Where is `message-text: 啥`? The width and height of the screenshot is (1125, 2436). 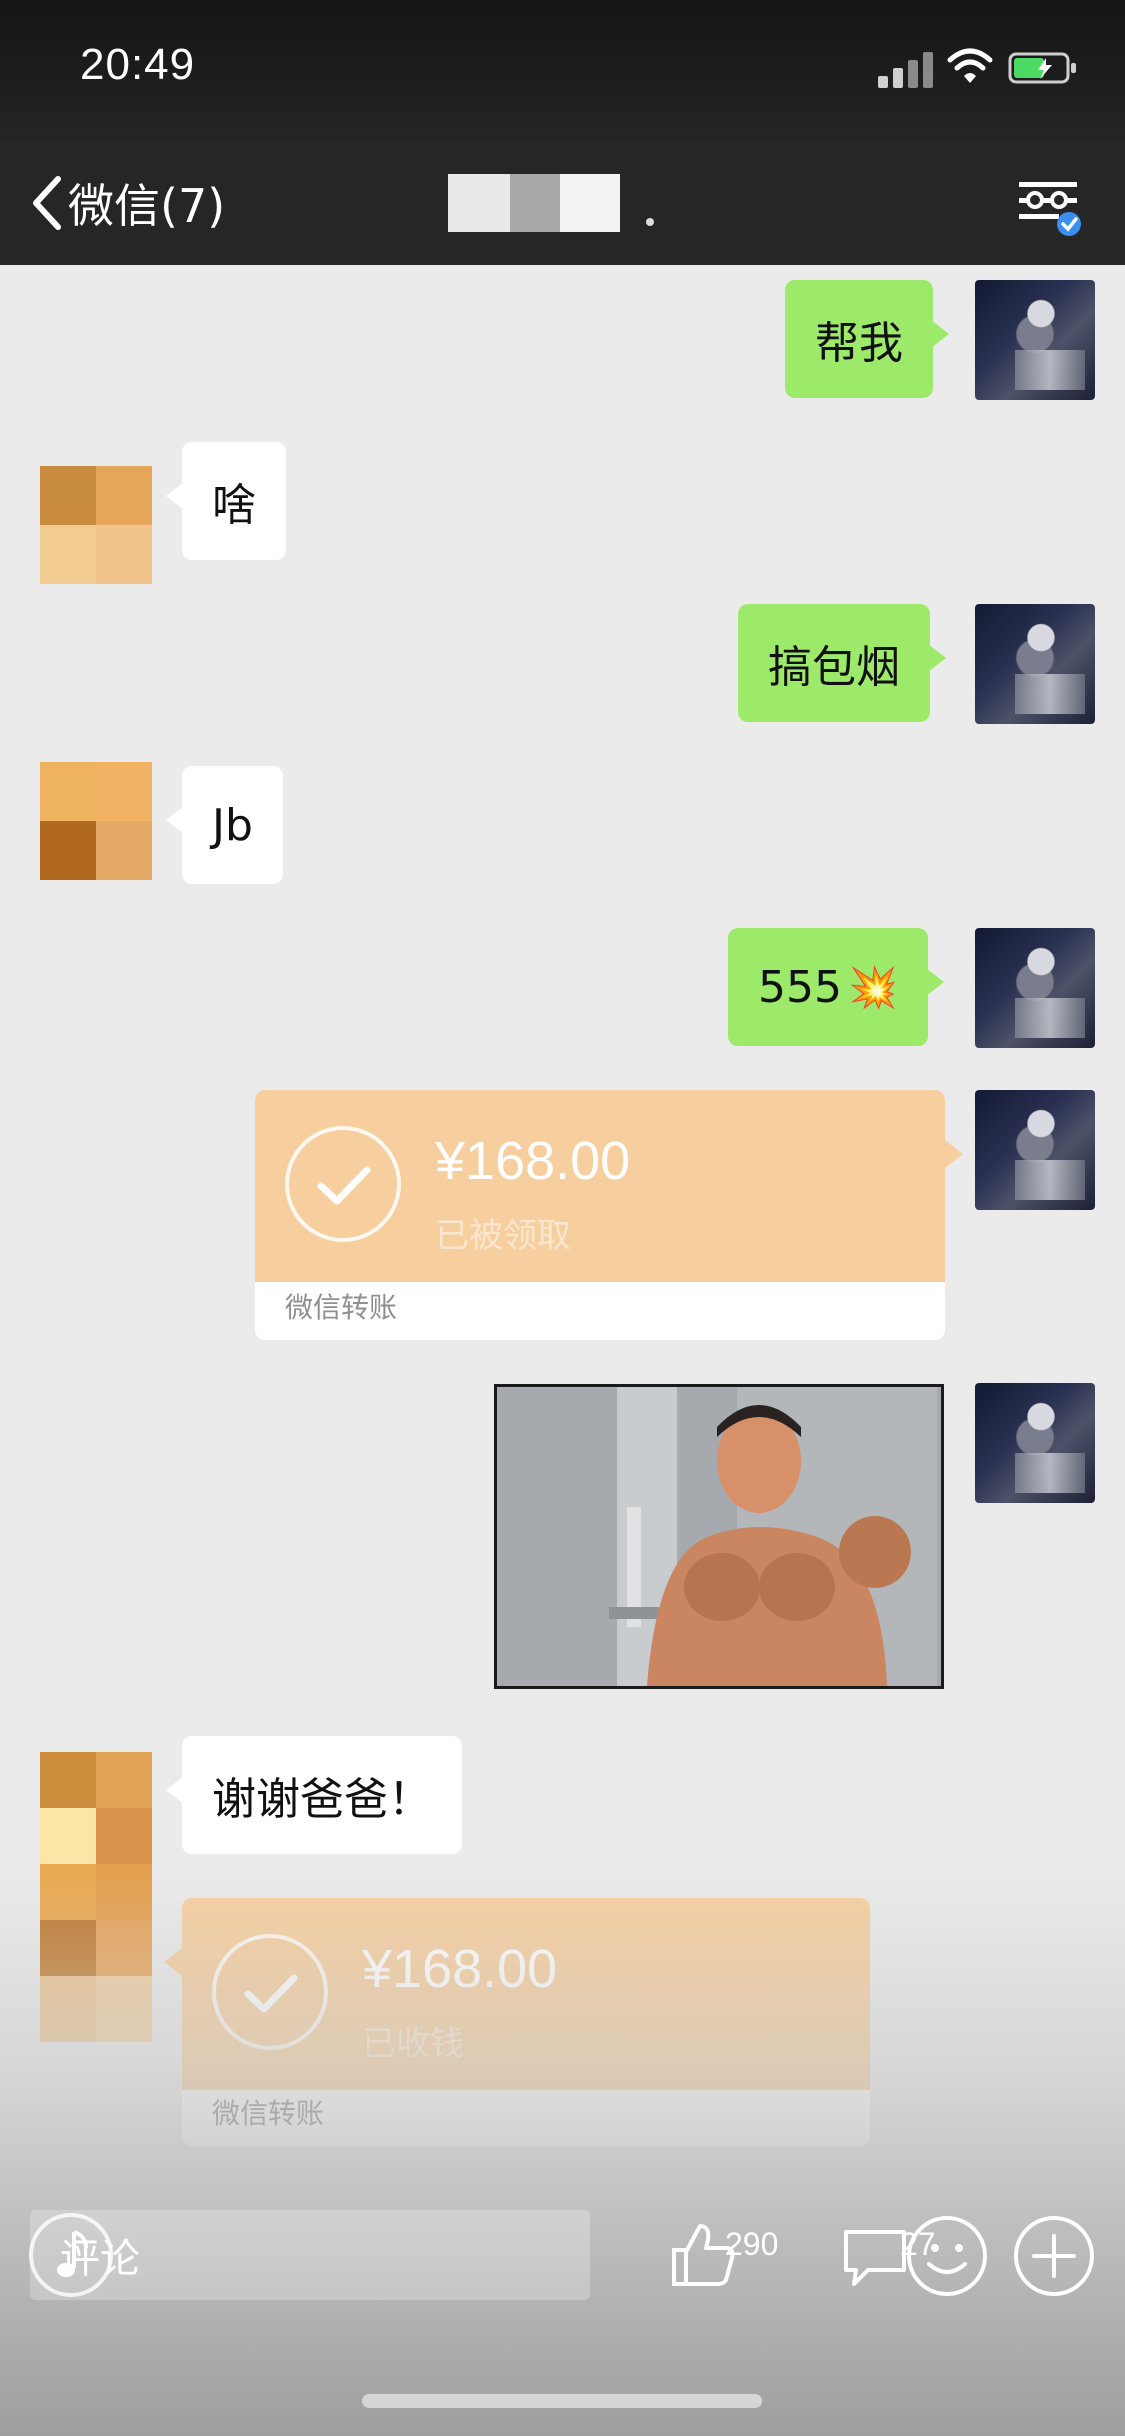 message-text: 啥 is located at coordinates (234, 505).